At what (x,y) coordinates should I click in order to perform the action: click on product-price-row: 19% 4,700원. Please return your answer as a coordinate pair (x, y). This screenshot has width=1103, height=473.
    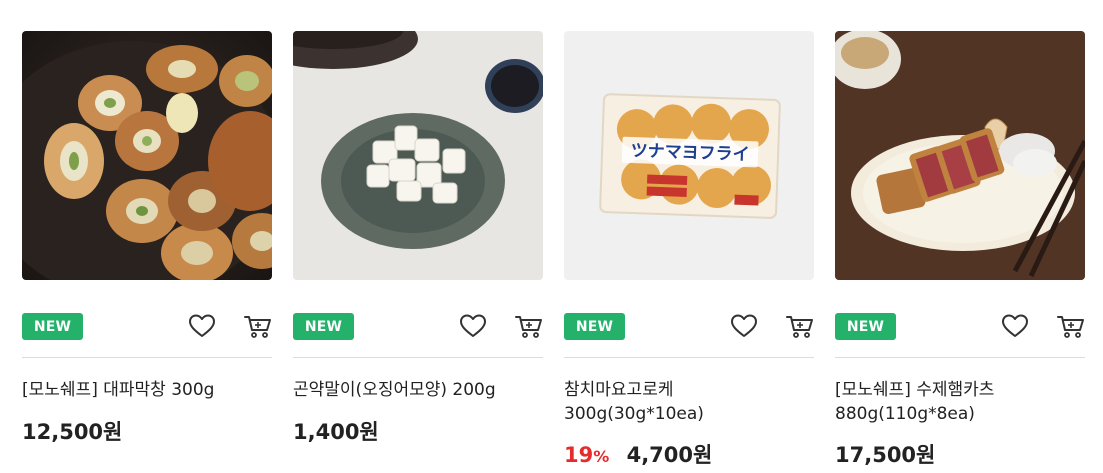
    Looking at the image, I should click on (638, 454).